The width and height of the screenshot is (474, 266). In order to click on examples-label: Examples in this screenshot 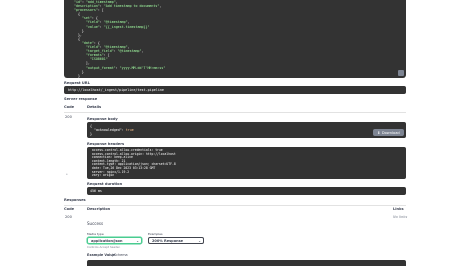, I will do `click(155, 234)`.